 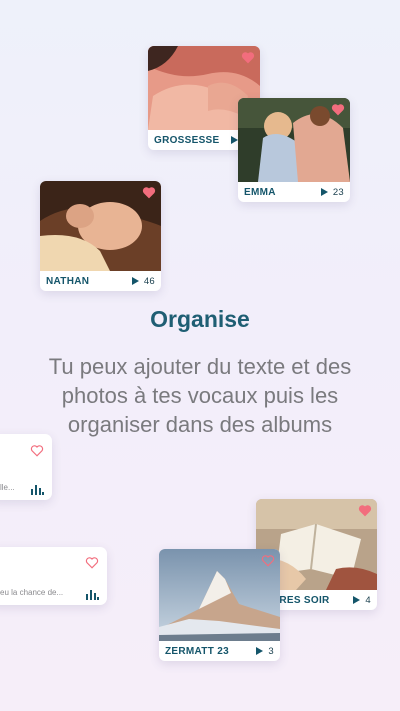 I want to click on album-count: 3, so click(x=271, y=651).